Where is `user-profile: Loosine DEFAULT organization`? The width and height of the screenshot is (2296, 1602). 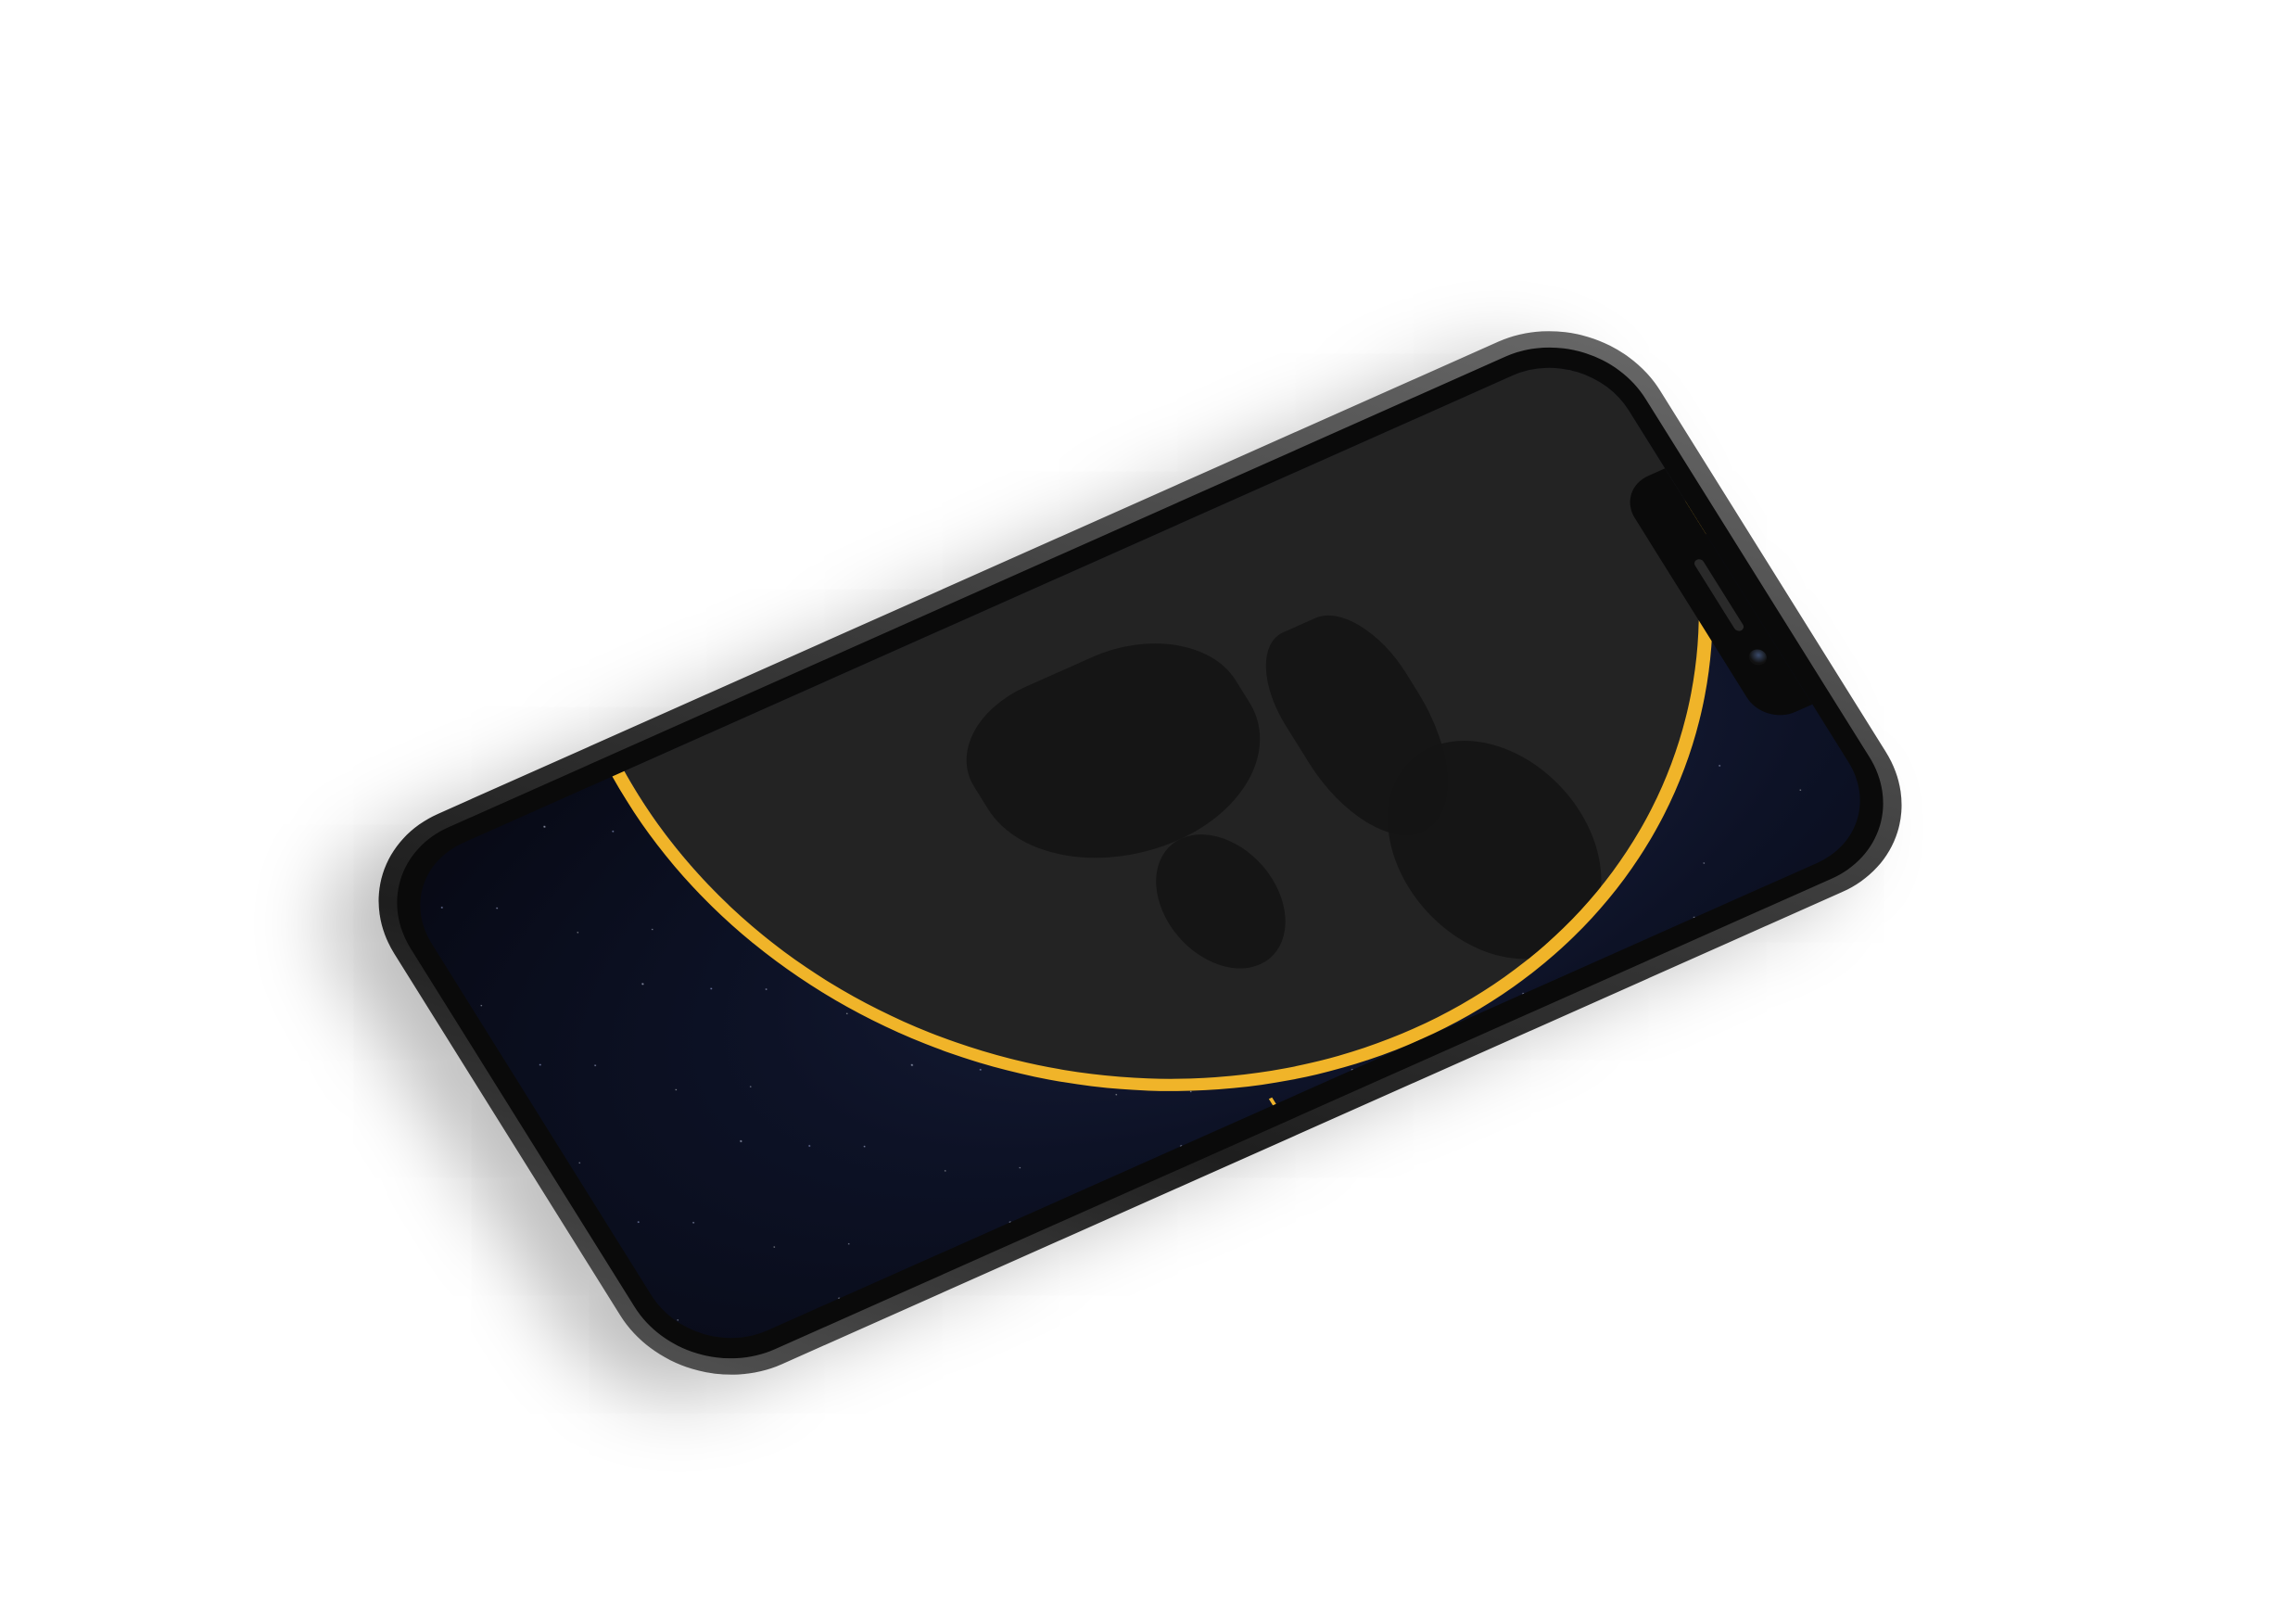 user-profile: Loosine DEFAULT organization is located at coordinates (1704, 1152).